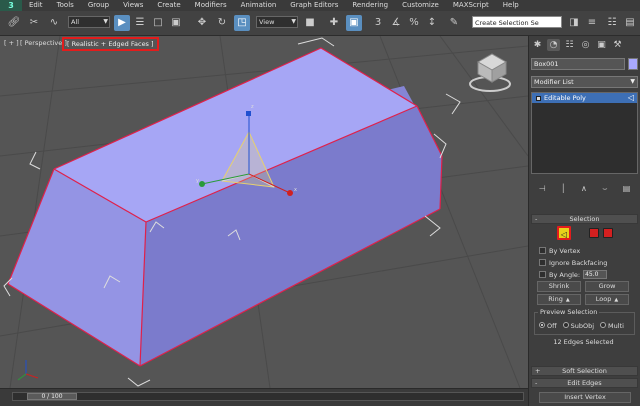  Describe the element at coordinates (259, 5) in the screenshot. I see `menu-animation: Animation` at that location.